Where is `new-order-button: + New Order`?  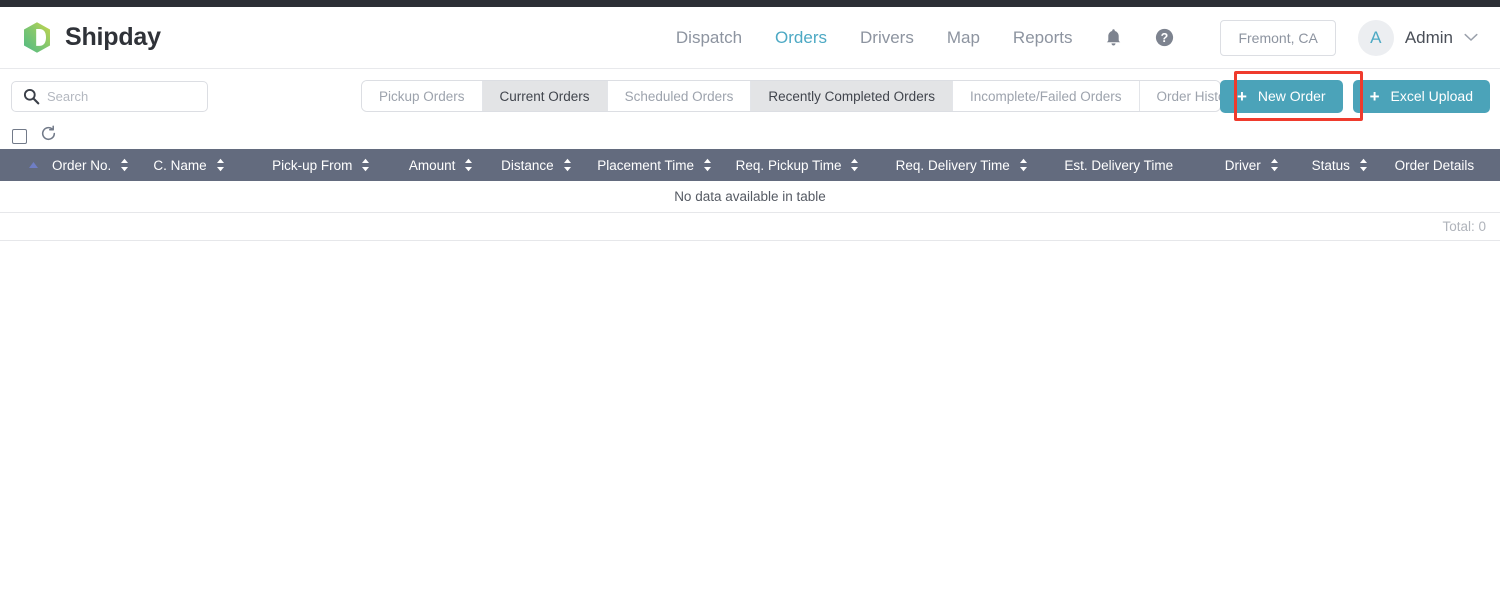
new-order-button: + New Order is located at coordinates (1281, 96).